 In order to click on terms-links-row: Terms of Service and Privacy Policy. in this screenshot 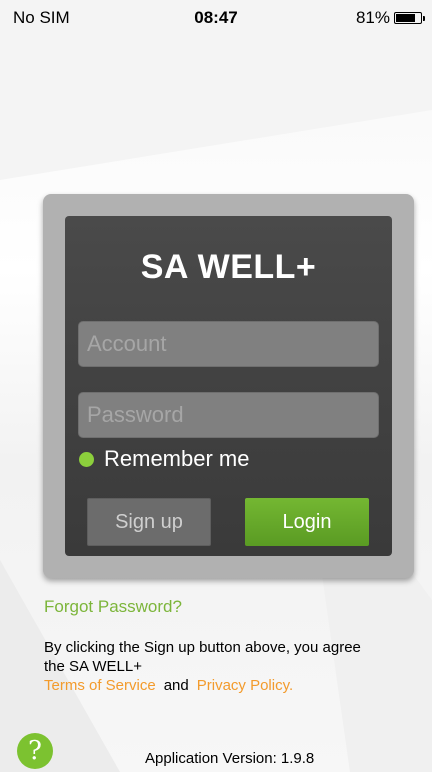, I will do `click(214, 685)`.